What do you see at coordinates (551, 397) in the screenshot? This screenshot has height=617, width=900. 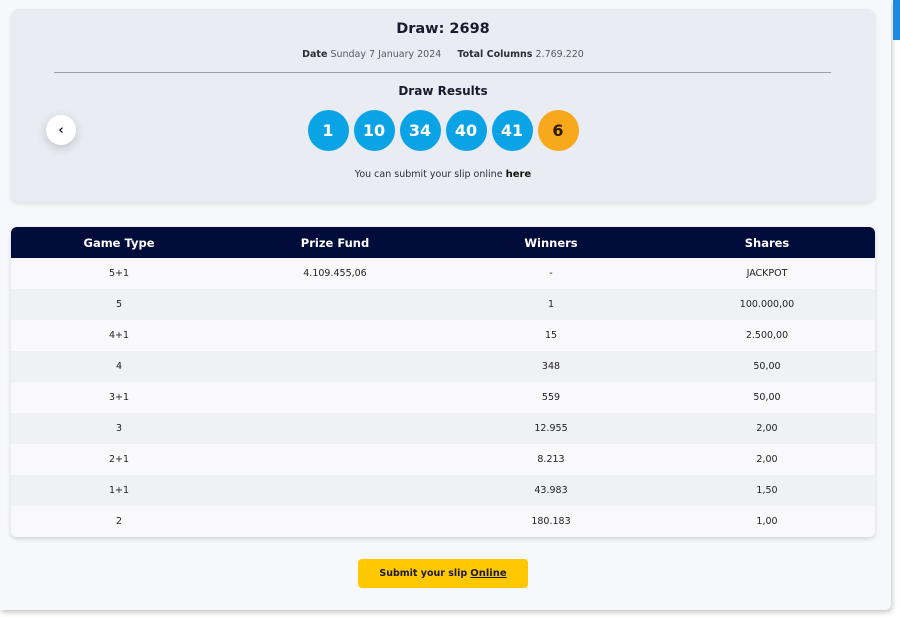 I see `cell-winners: 559` at bounding box center [551, 397].